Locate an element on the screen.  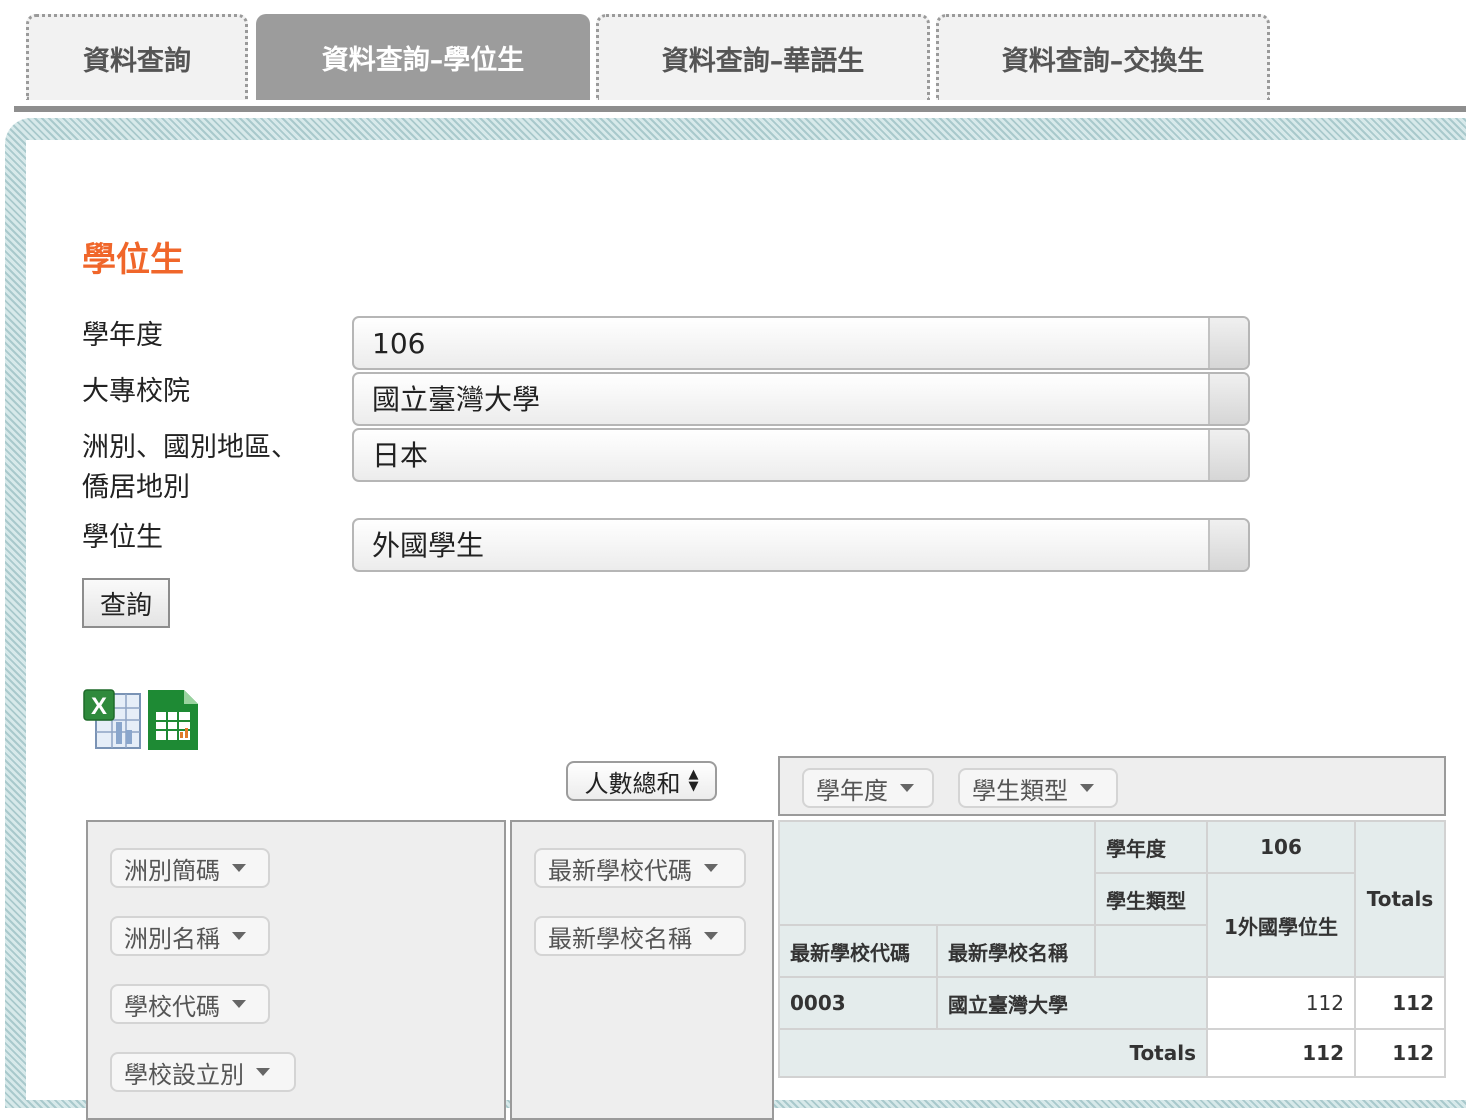
pivot-value-cell: 112 is located at coordinates (1281, 1003).